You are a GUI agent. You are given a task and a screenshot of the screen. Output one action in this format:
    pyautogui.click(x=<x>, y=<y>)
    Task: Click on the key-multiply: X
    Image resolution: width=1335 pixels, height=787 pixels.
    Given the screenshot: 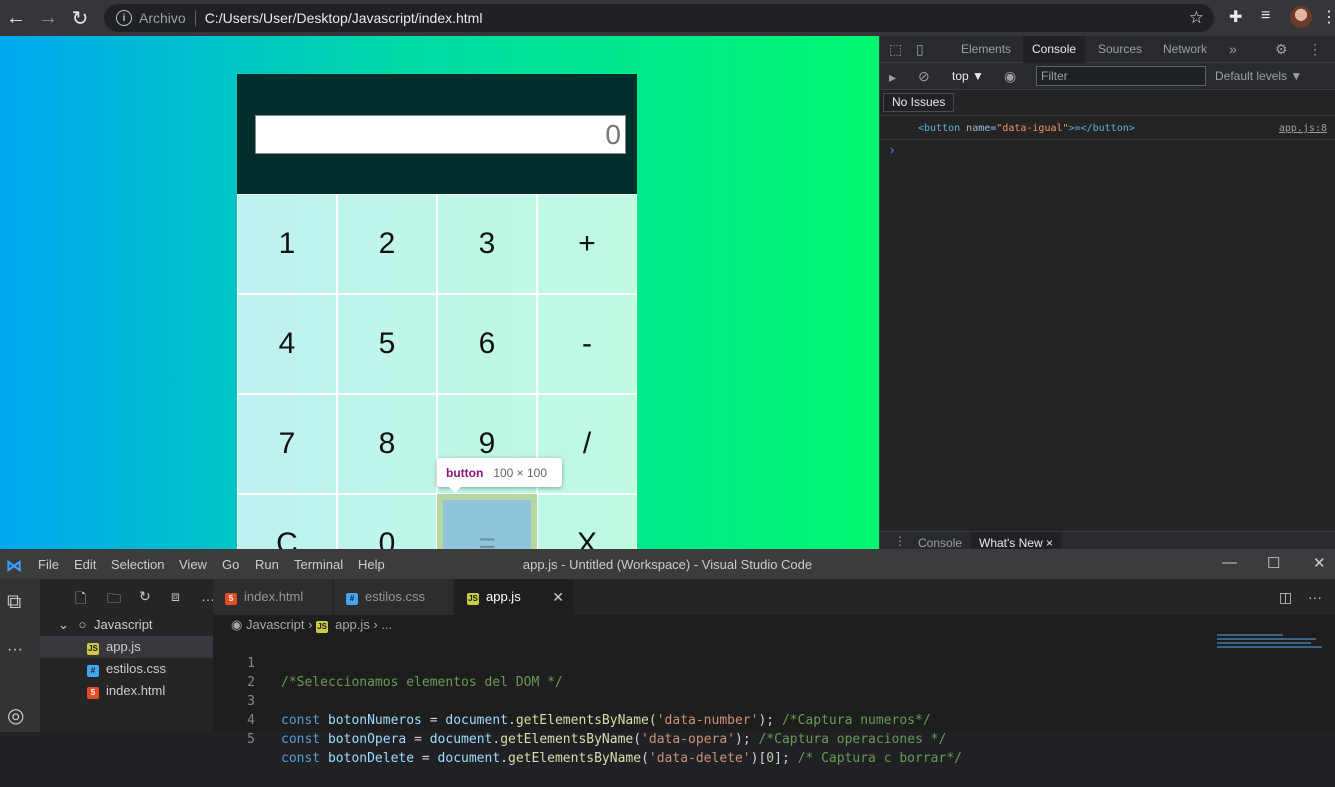 What is the action you would take?
    pyautogui.click(x=587, y=521)
    